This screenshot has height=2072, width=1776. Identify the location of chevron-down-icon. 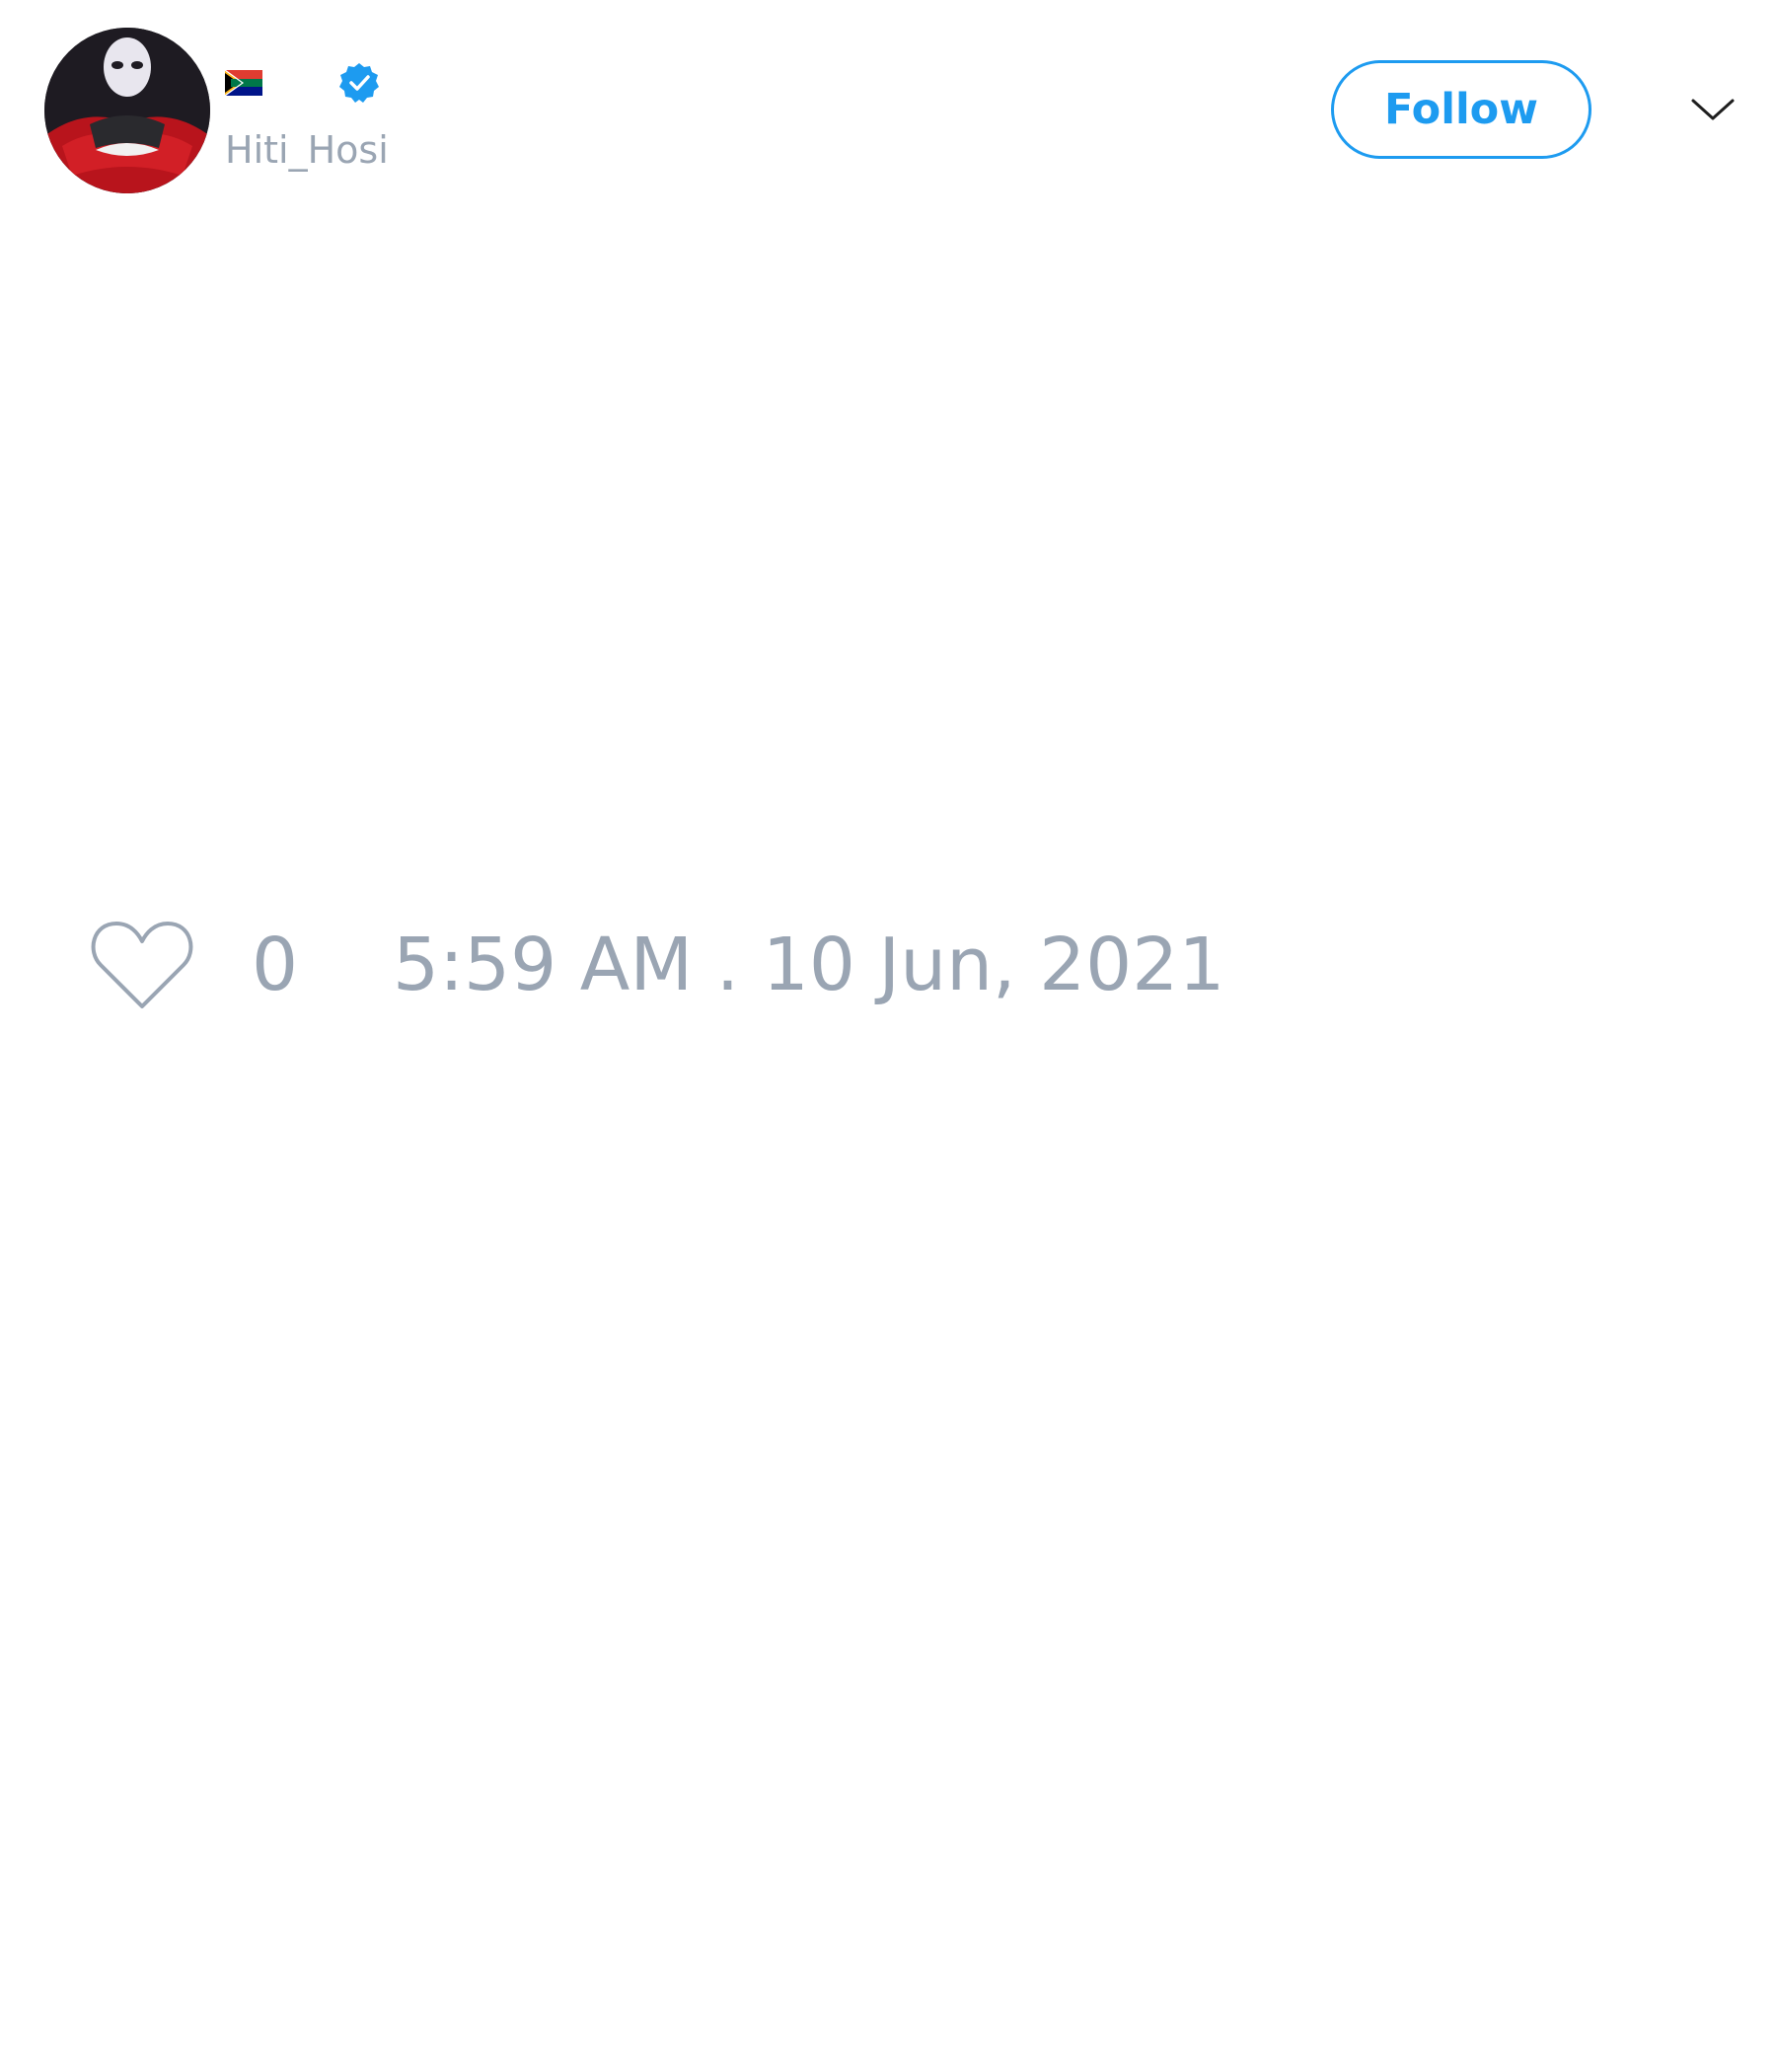
(1713, 111).